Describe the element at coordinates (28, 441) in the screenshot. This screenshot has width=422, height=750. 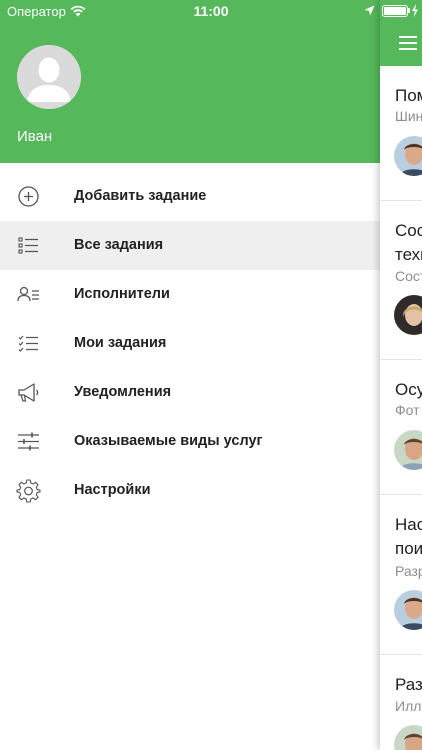
I see `sliders-icon` at that location.